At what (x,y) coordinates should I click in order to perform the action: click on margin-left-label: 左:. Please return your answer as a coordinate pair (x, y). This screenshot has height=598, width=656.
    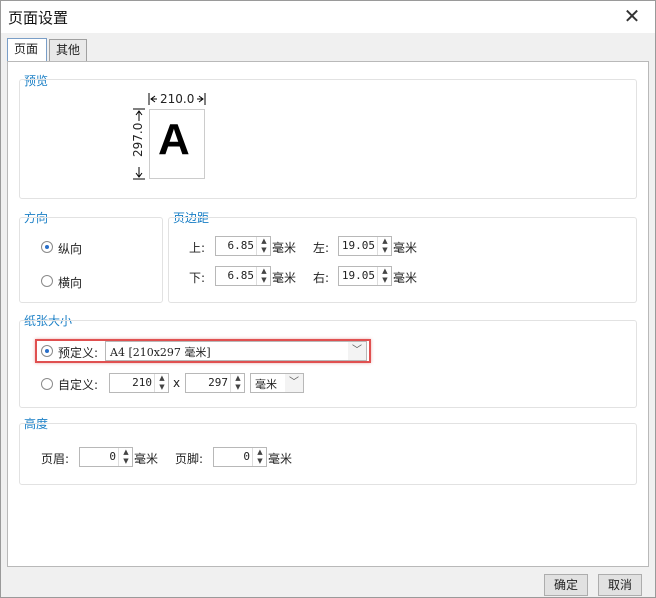
    Looking at the image, I should click on (321, 248).